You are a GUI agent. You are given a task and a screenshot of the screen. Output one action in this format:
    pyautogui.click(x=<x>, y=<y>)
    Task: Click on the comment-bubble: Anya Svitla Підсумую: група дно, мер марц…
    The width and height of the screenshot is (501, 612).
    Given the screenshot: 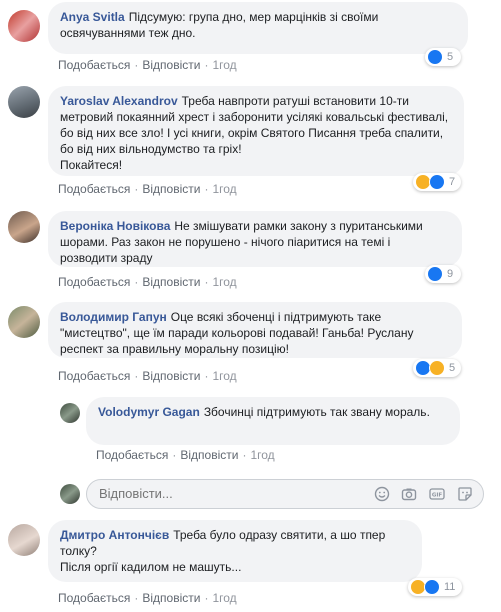 What is the action you would take?
    pyautogui.click(x=258, y=28)
    